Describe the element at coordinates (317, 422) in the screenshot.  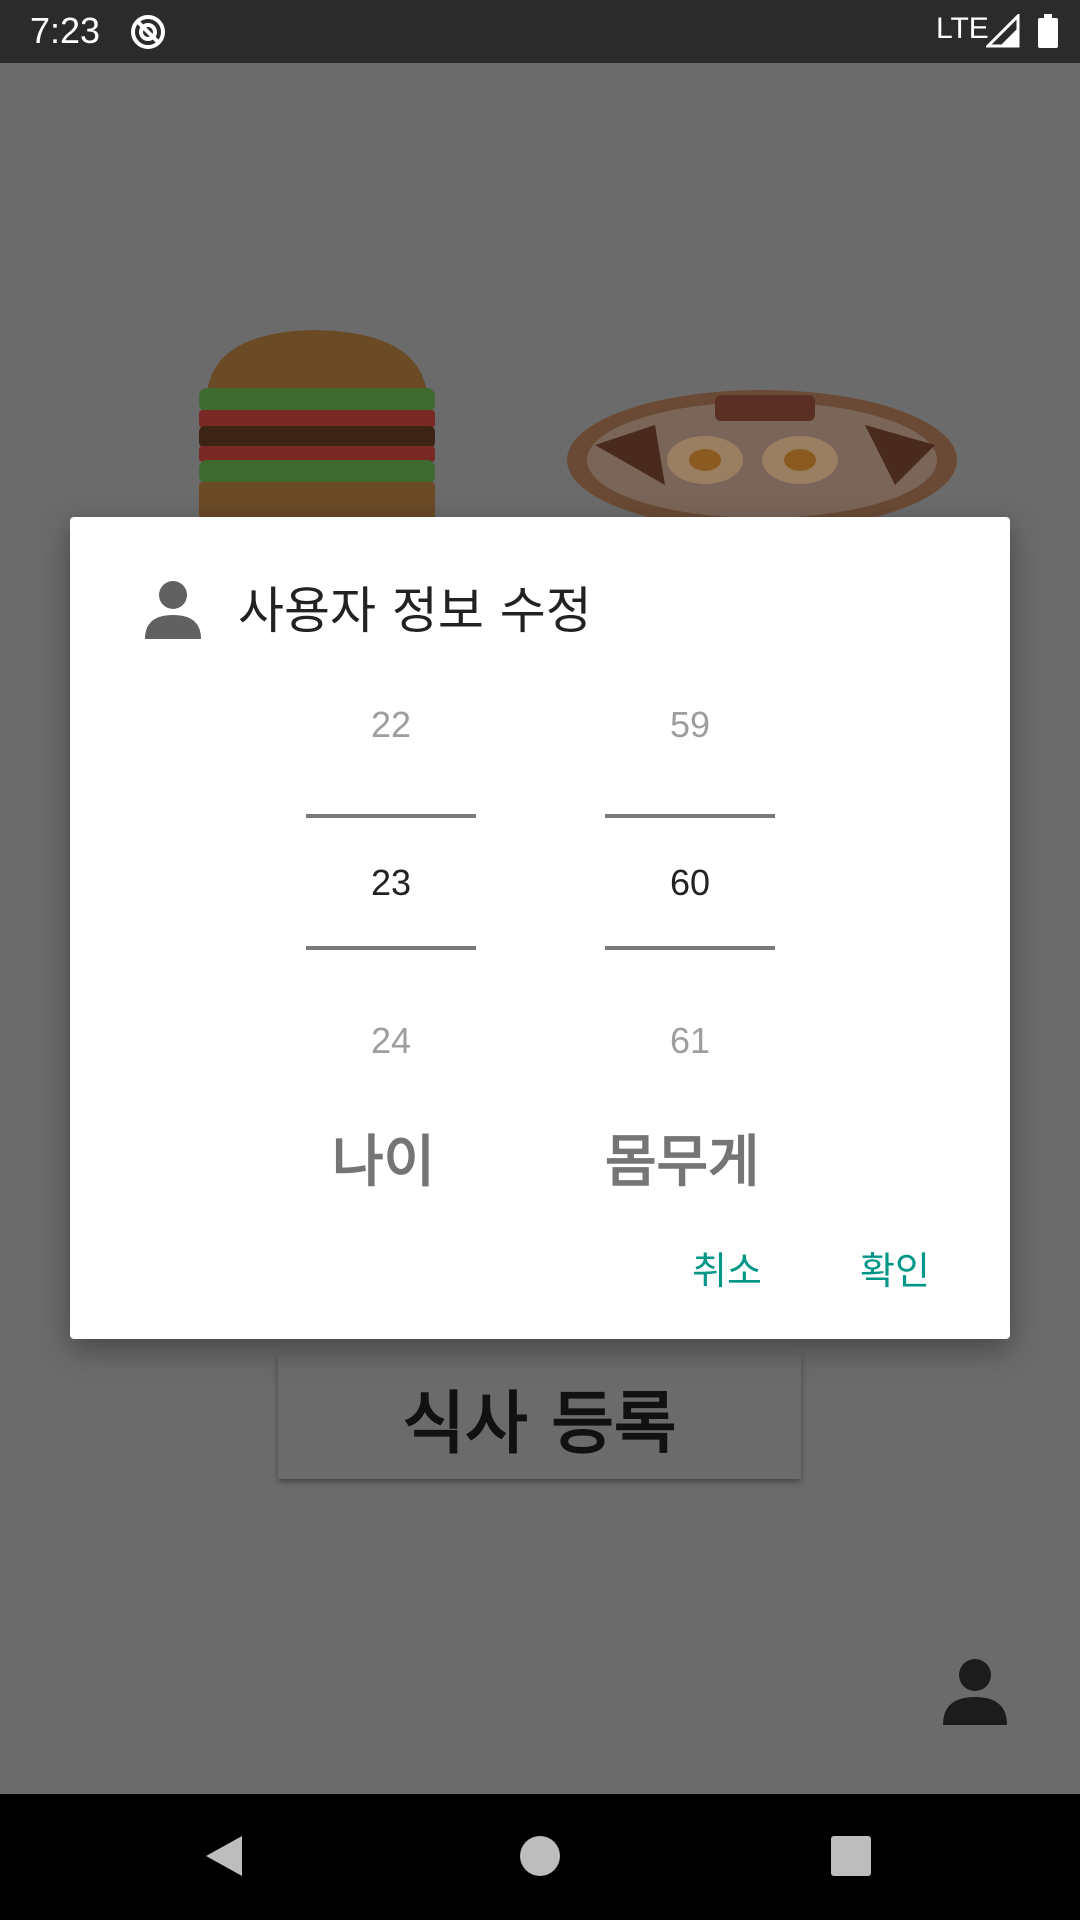
I see `burger-image` at that location.